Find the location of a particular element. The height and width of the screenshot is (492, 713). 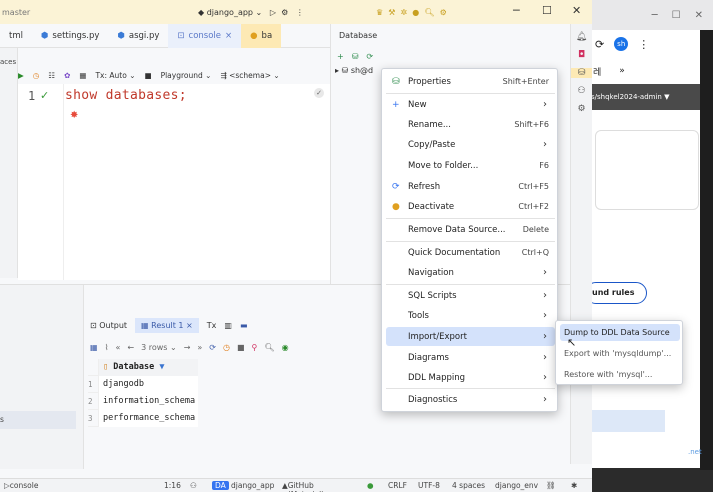

table-mode-icon: ▦ is located at coordinates (94, 347).